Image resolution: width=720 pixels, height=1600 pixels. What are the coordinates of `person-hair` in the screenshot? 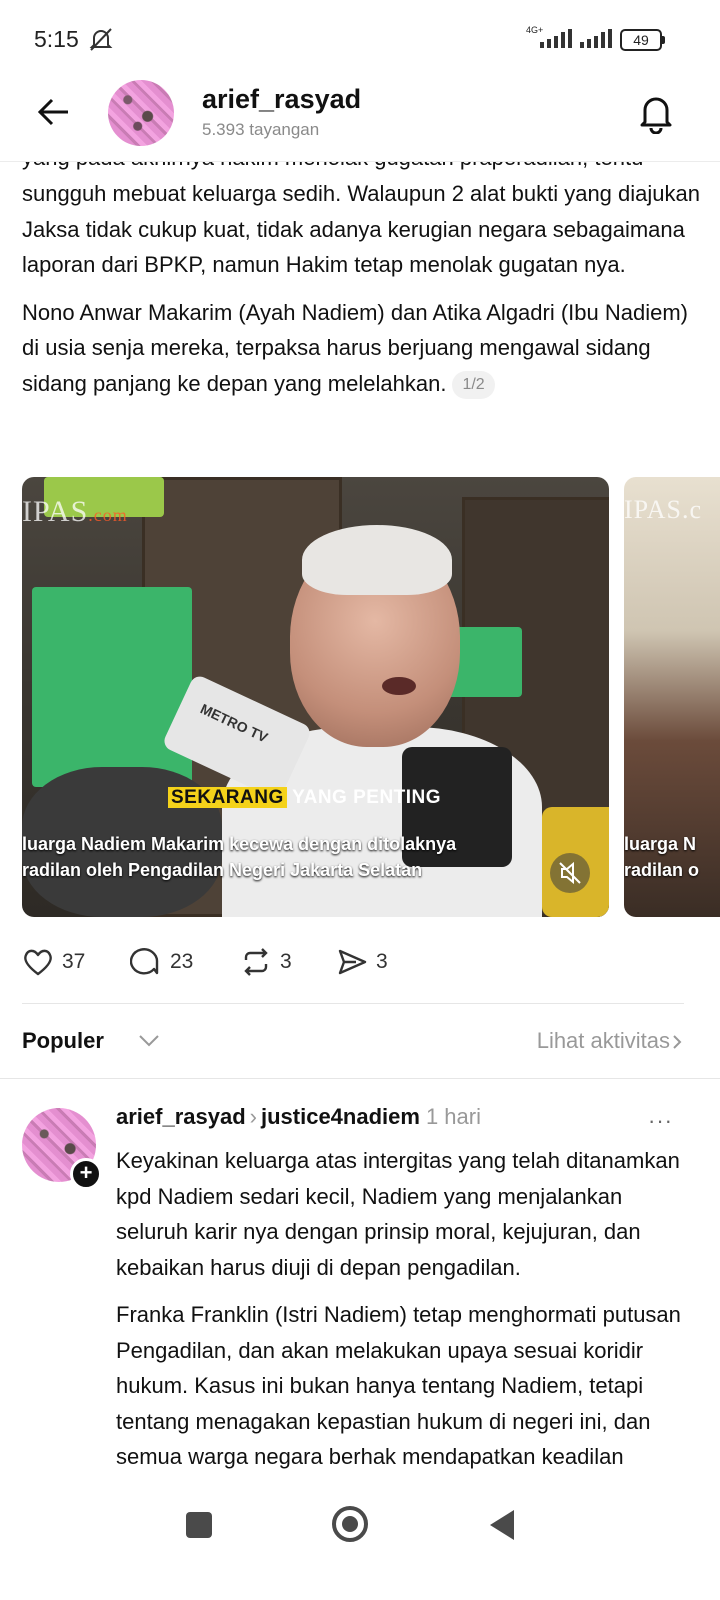 It's located at (377, 560).